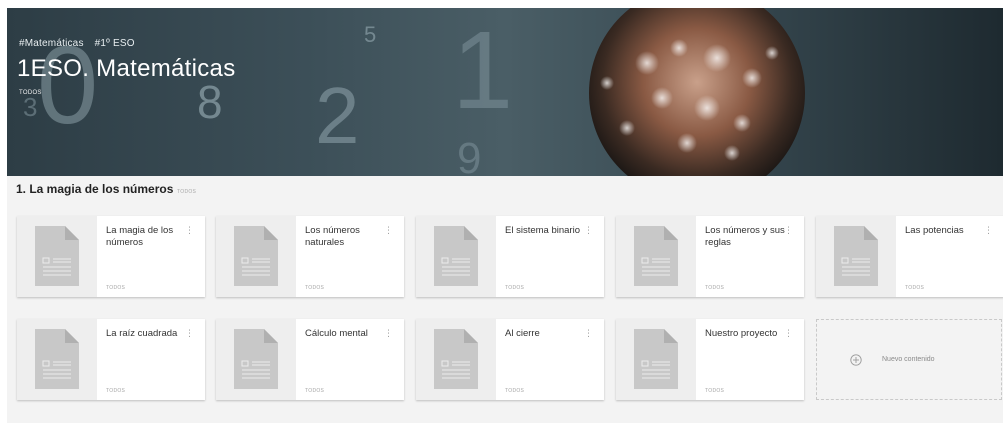 The image size is (1003, 423). What do you see at coordinates (345, 237) in the screenshot?
I see `card-title: Los números naturales` at bounding box center [345, 237].